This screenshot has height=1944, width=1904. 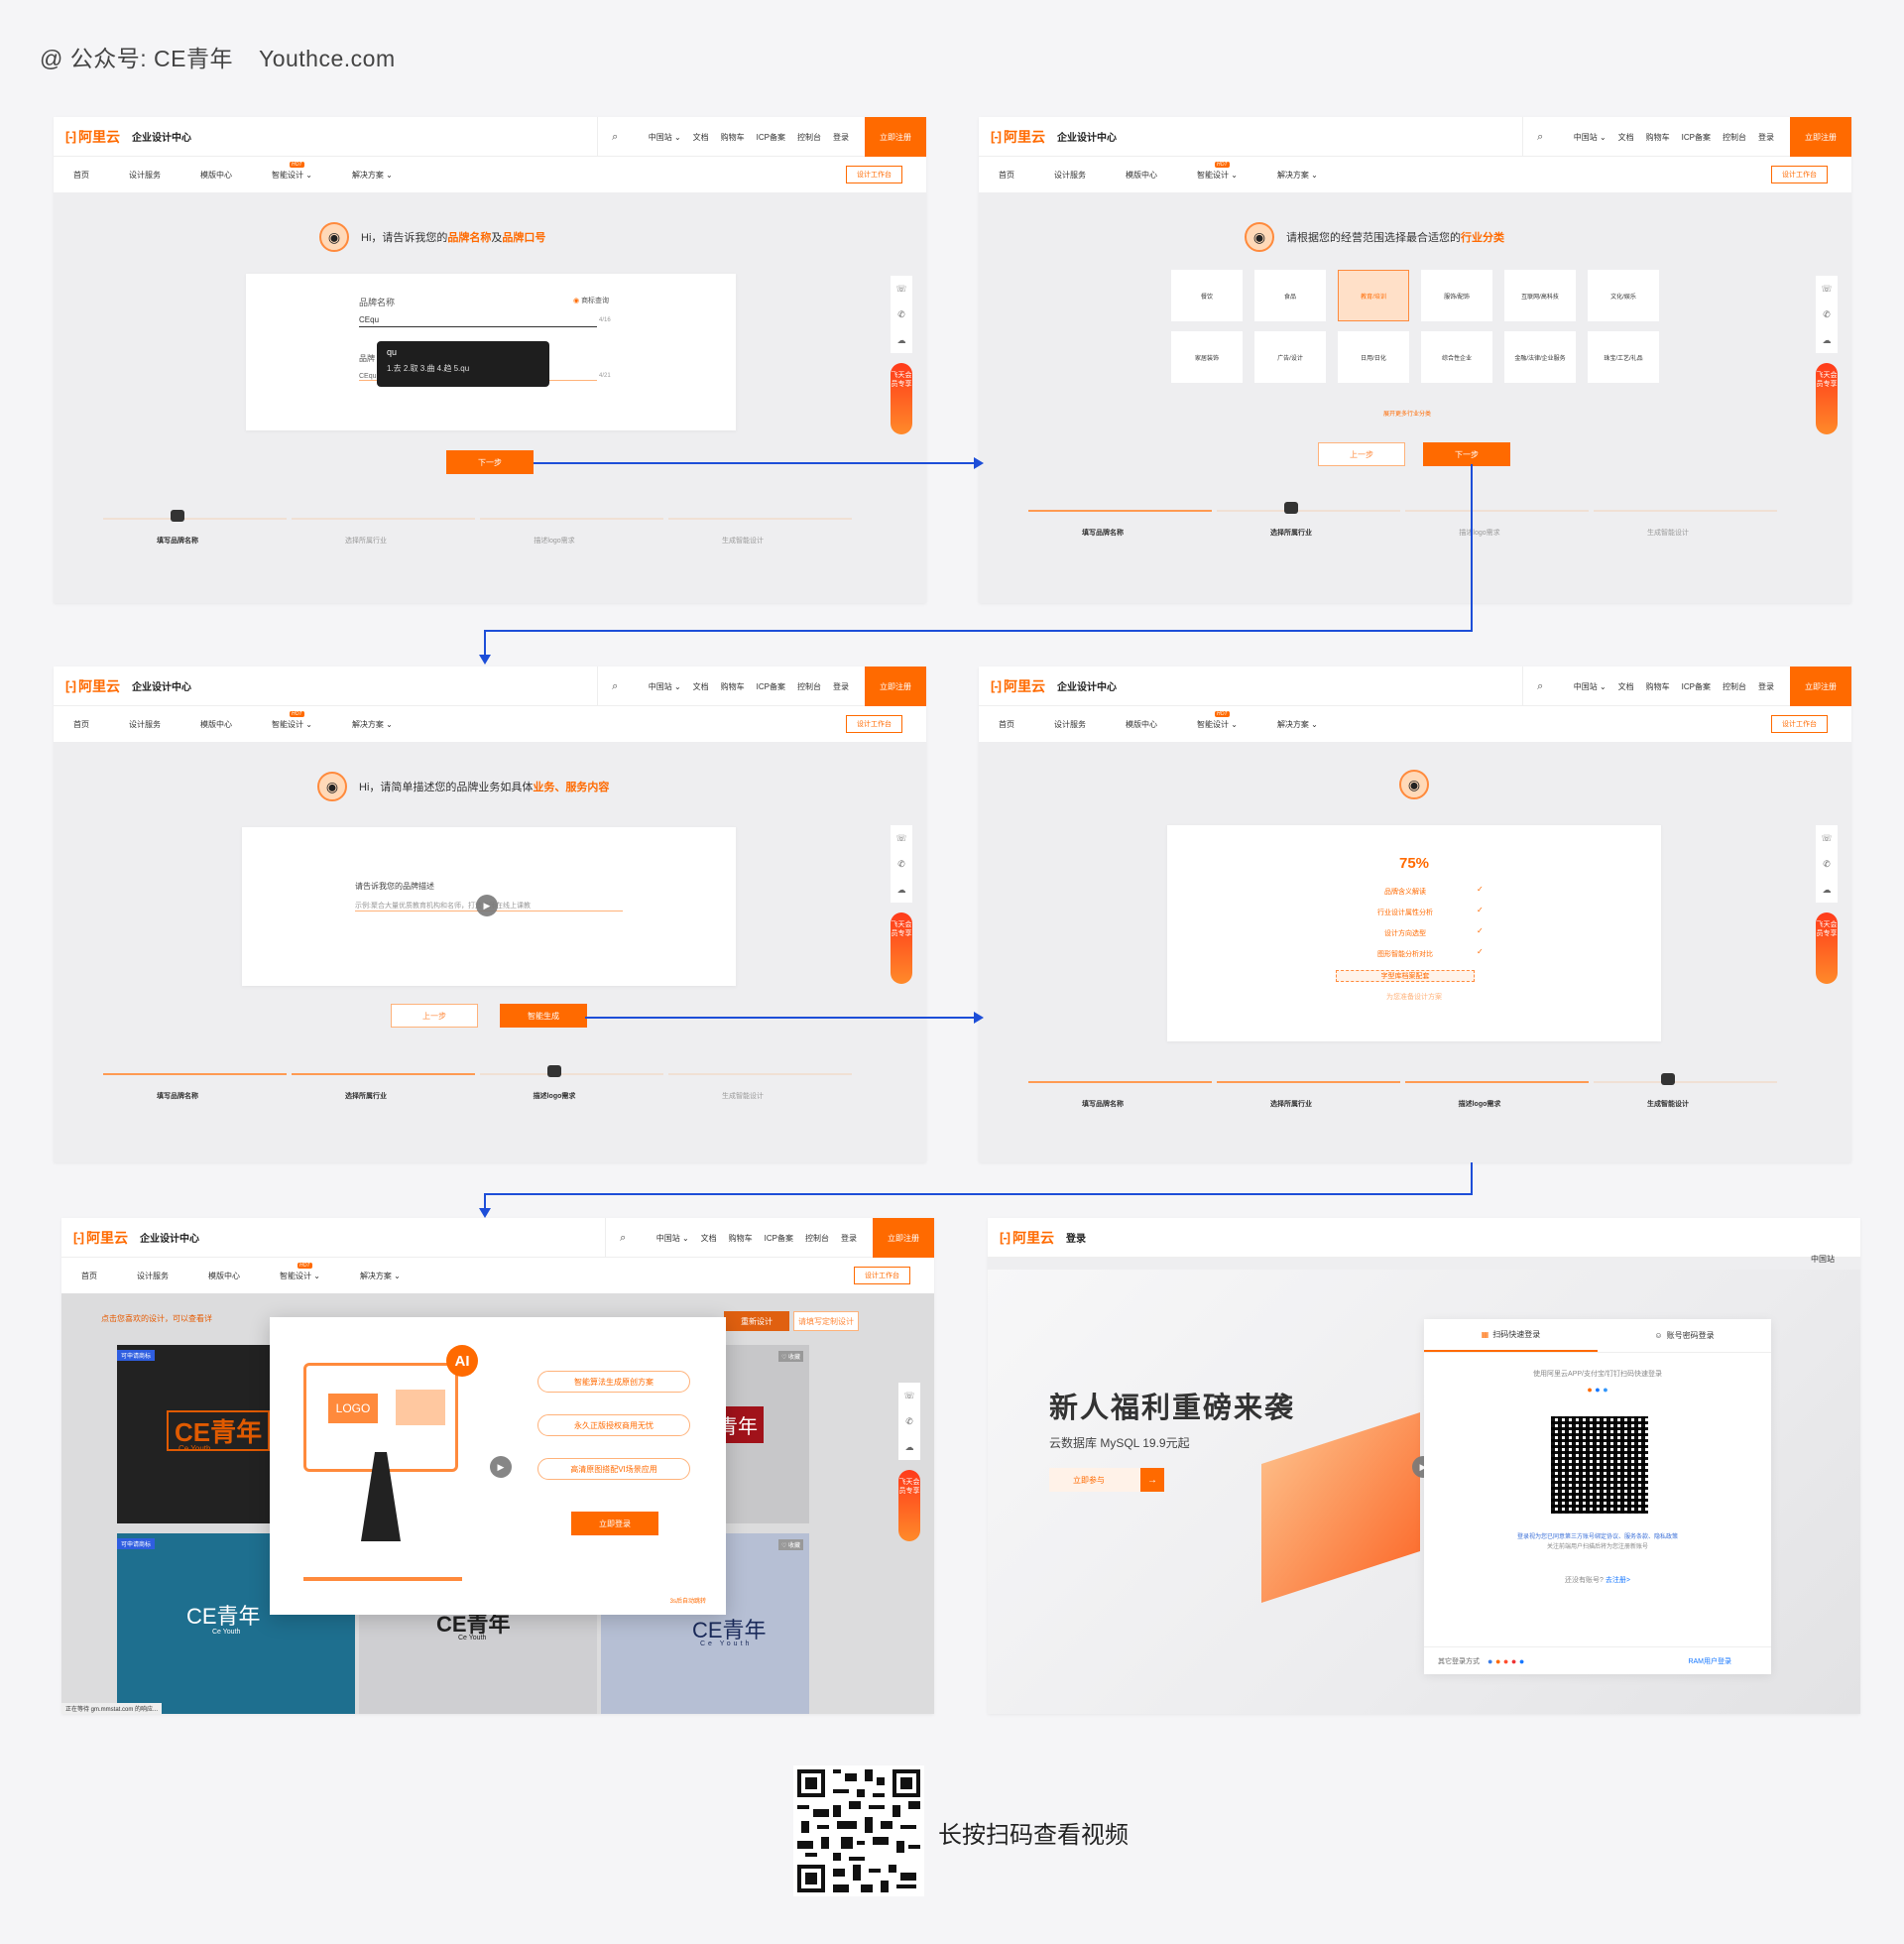 What do you see at coordinates (790, 1544) in the screenshot?
I see `favorite-button: ♡ 收藏` at bounding box center [790, 1544].